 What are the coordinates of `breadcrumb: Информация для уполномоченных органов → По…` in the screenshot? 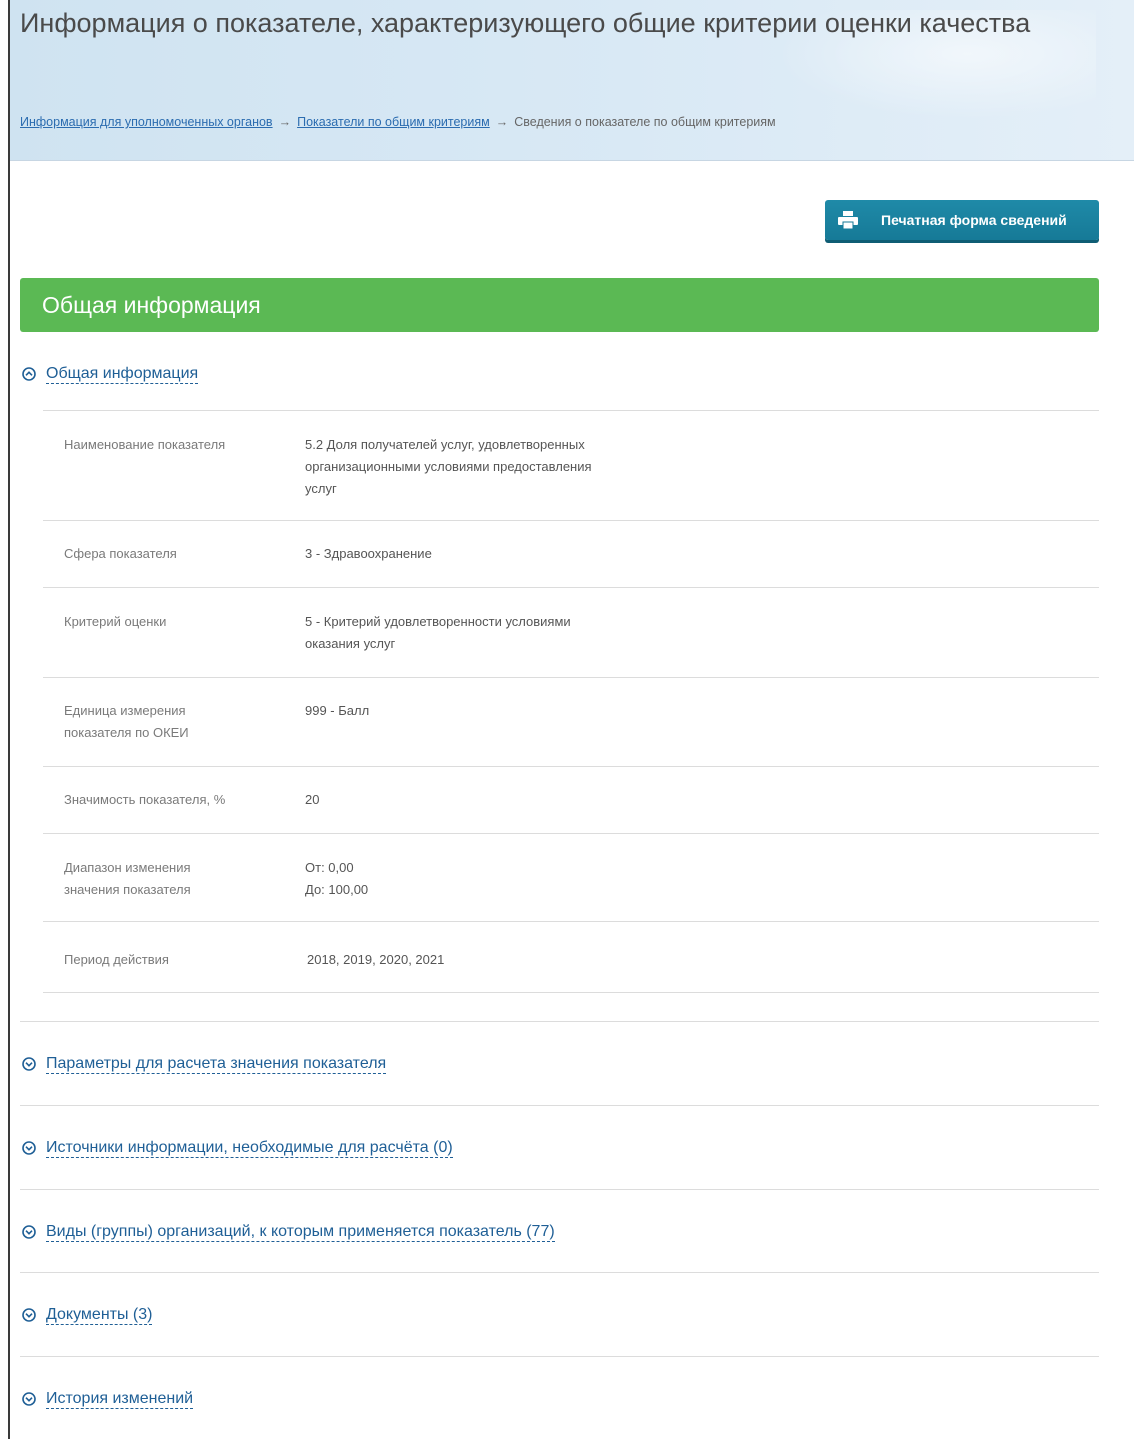 It's located at (398, 122).